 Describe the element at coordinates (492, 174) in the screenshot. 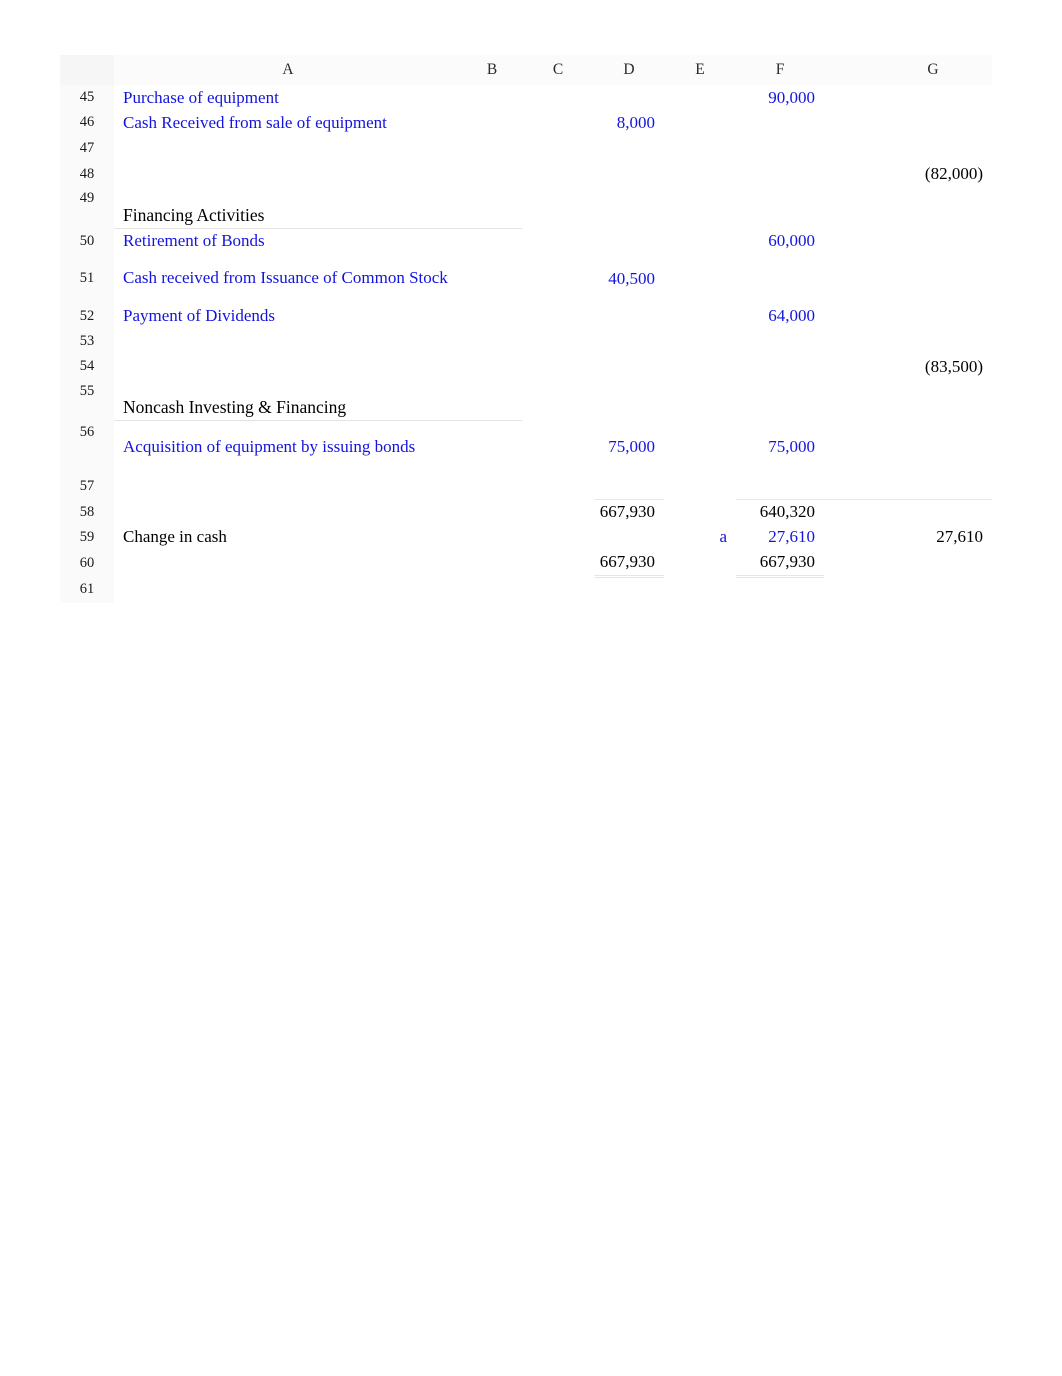

I see `cell-b48` at that location.